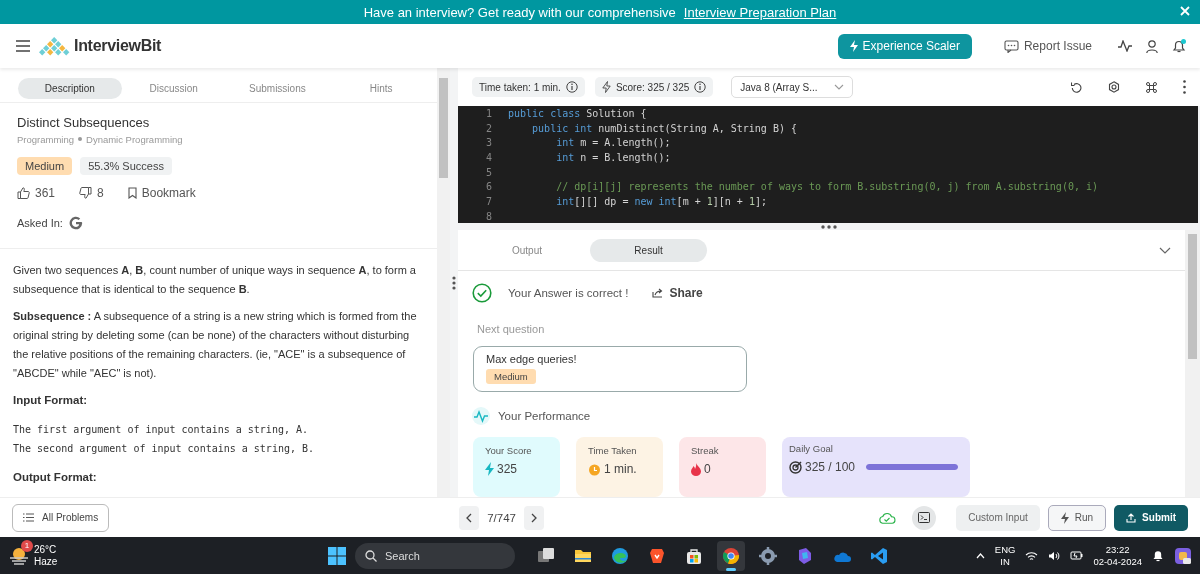 This screenshot has width=1200, height=574. I want to click on banner-text: Have an interview? Get ready with our comprehensive, so click(519, 12).